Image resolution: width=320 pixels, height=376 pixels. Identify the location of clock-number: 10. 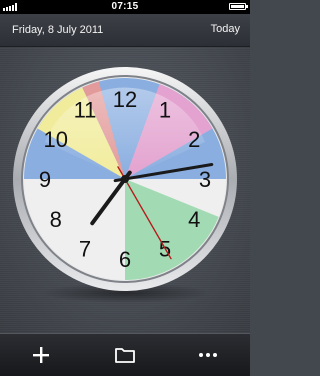
(55, 139).